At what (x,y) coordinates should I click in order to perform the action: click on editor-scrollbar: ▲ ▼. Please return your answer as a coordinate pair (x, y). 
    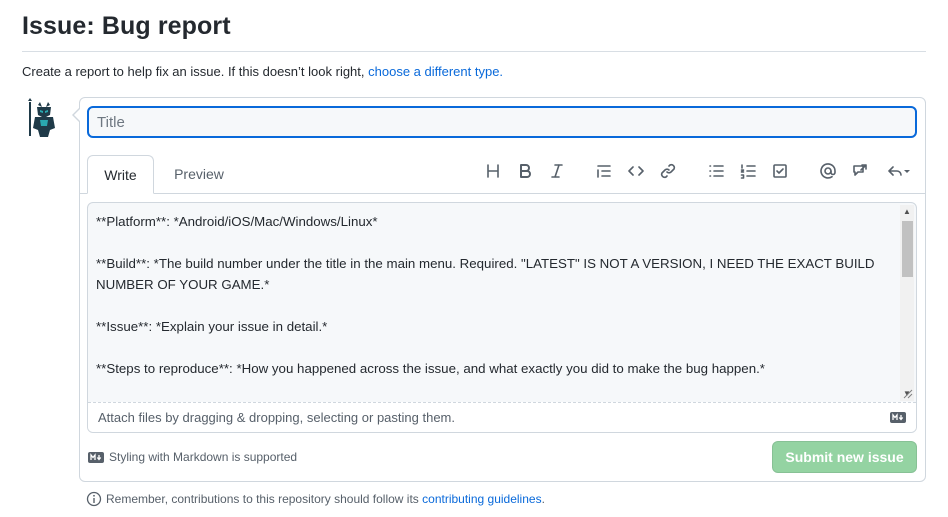
    Looking at the image, I should click on (907, 303).